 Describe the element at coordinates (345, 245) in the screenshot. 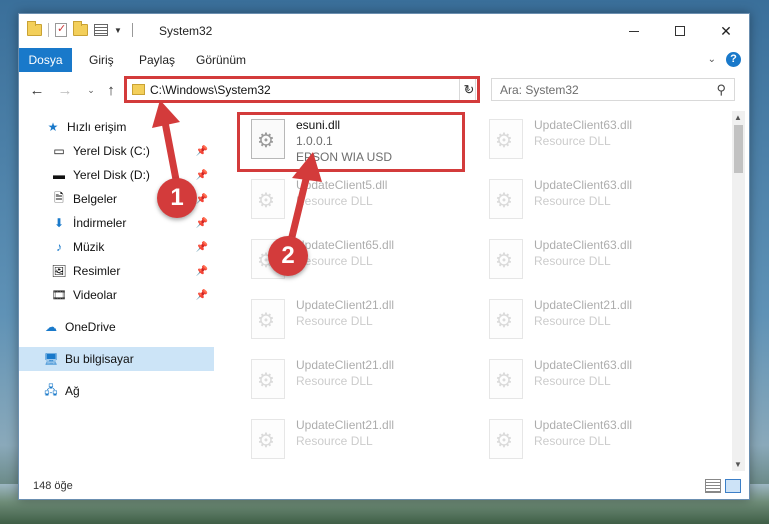

I see `file-name: UpdateClient65.dll` at that location.